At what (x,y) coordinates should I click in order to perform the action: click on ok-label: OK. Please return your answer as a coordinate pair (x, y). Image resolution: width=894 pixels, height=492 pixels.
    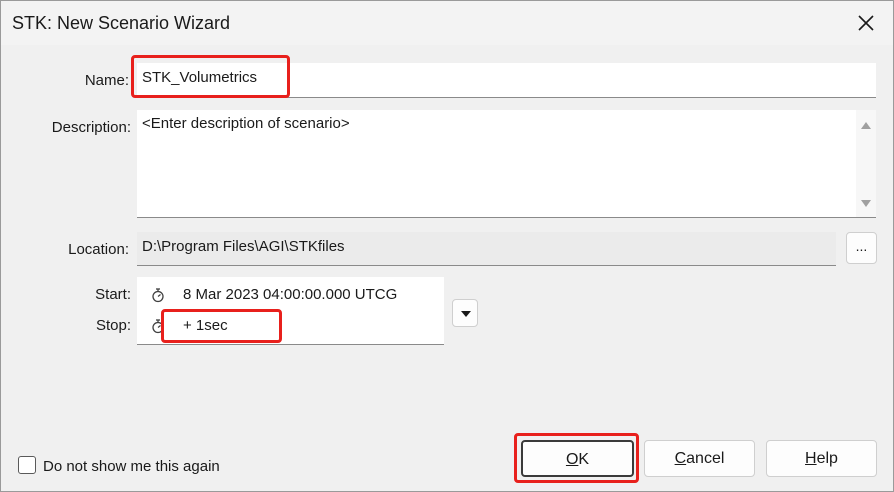
    Looking at the image, I should click on (577, 459).